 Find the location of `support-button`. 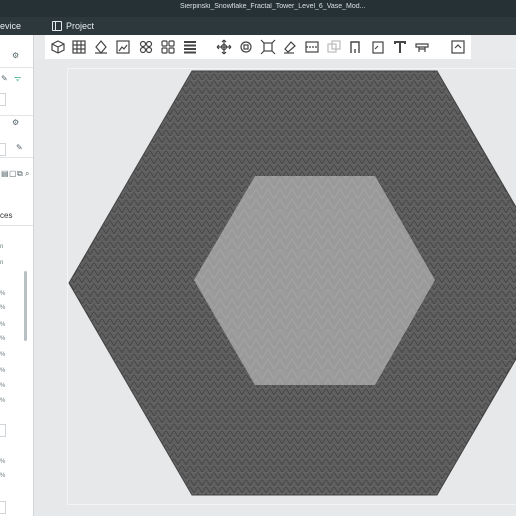

support-button is located at coordinates (356, 47).